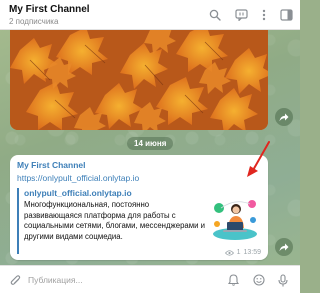  Describe the element at coordinates (258, 159) in the screenshot. I see `annotation-arrow-icon` at that location.